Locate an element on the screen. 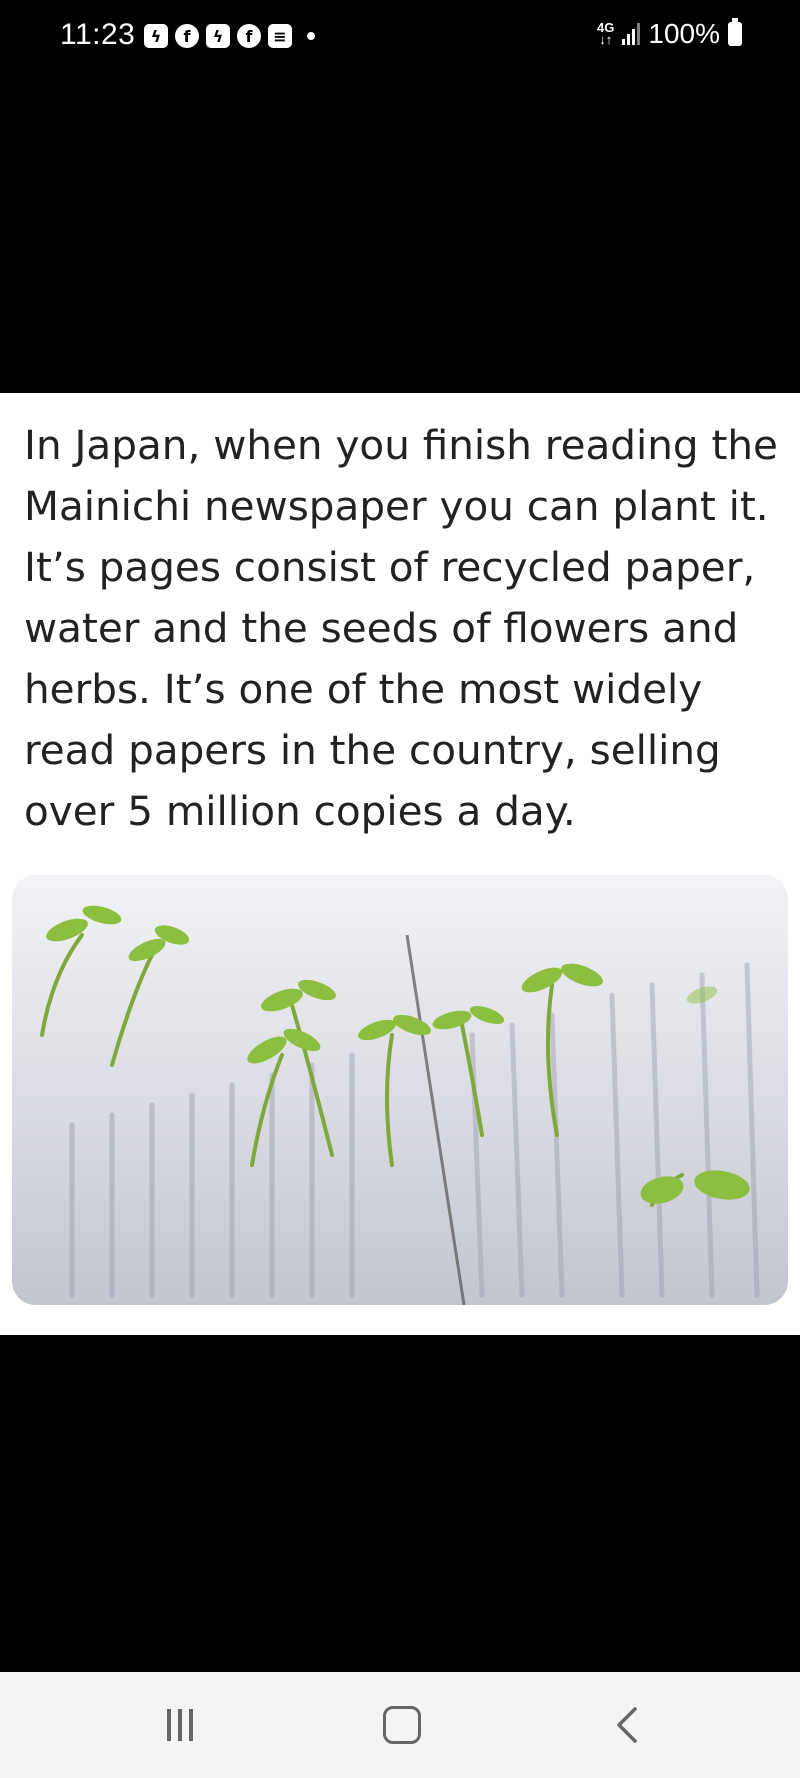  back-icon is located at coordinates (627, 1725).